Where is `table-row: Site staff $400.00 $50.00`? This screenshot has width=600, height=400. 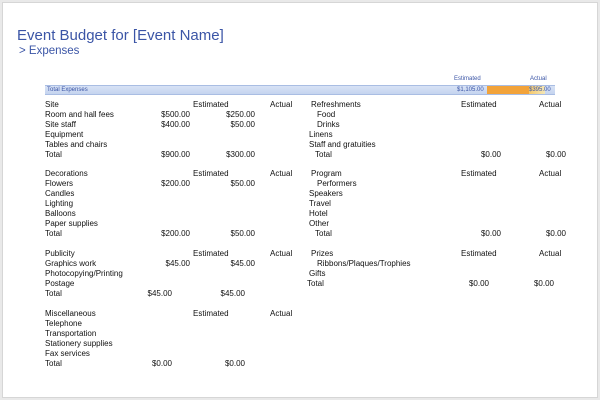 table-row: Site staff $400.00 $50.00 is located at coordinates (176, 125).